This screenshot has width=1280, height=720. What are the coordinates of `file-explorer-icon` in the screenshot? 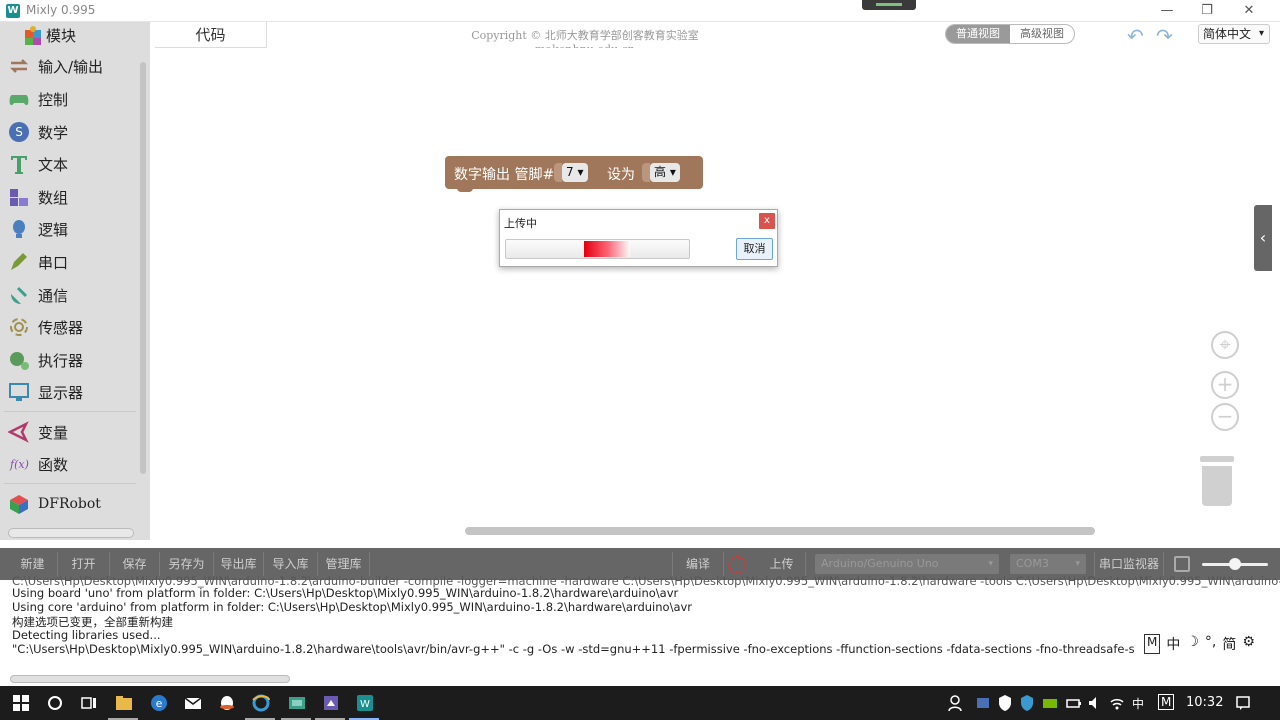 It's located at (124, 703).